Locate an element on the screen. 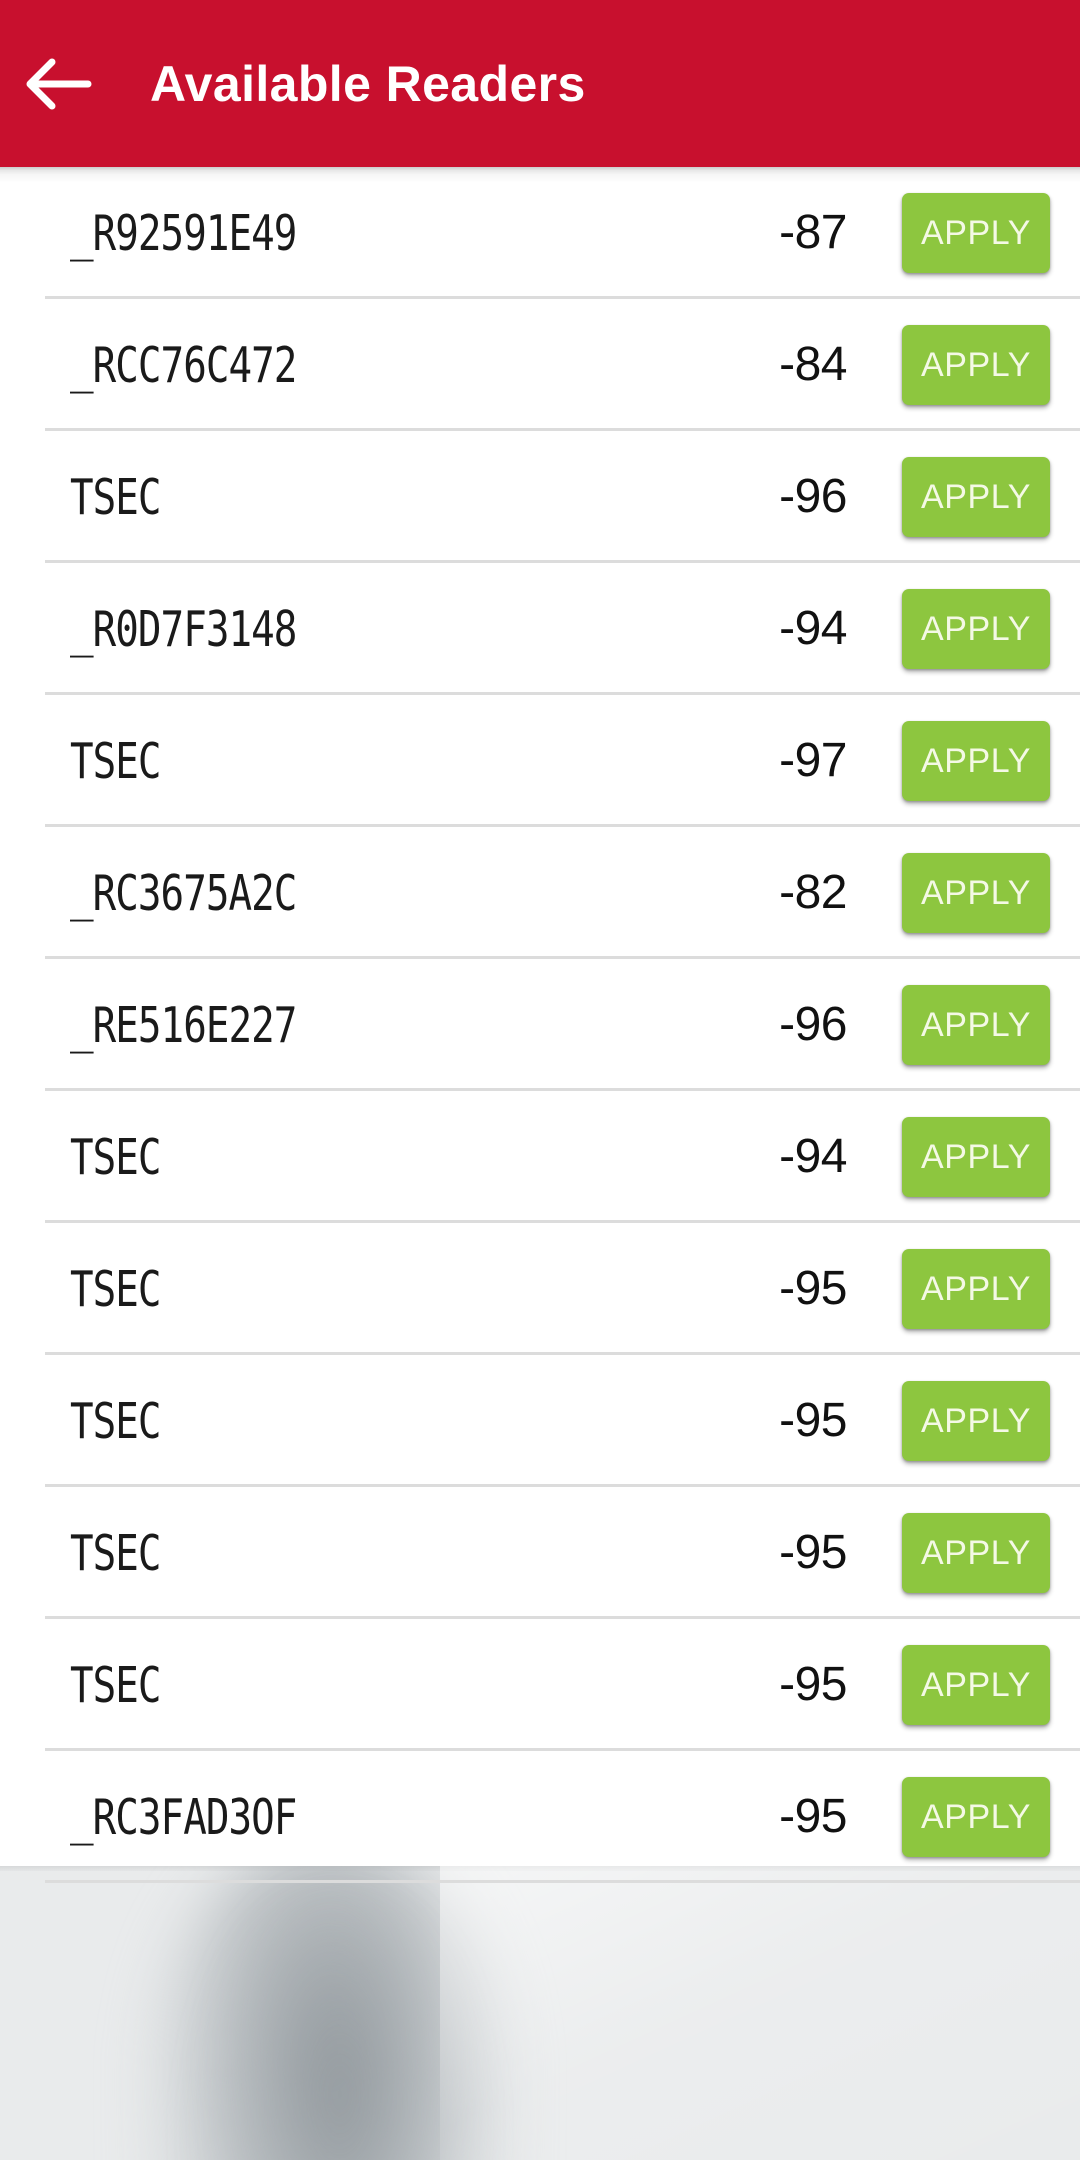 This screenshot has width=1080, height=2160. reader-name: _R92591E49 is located at coordinates (183, 233).